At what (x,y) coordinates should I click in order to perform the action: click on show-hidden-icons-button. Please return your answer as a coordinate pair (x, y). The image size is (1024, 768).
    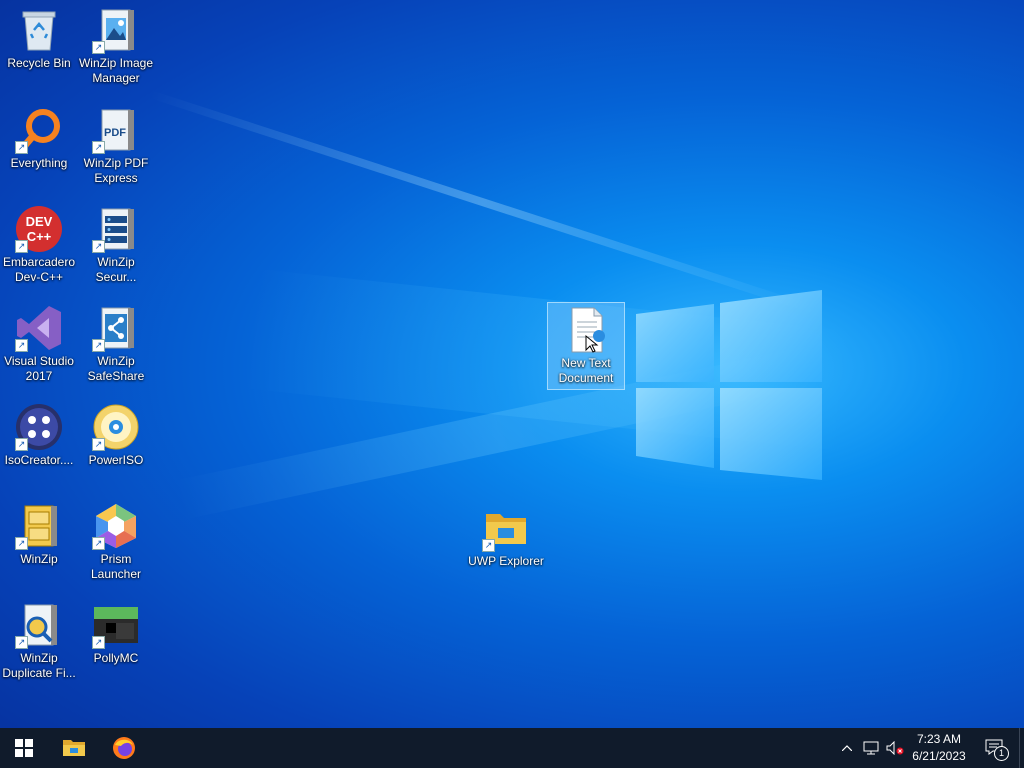
    Looking at the image, I should click on (847, 748).